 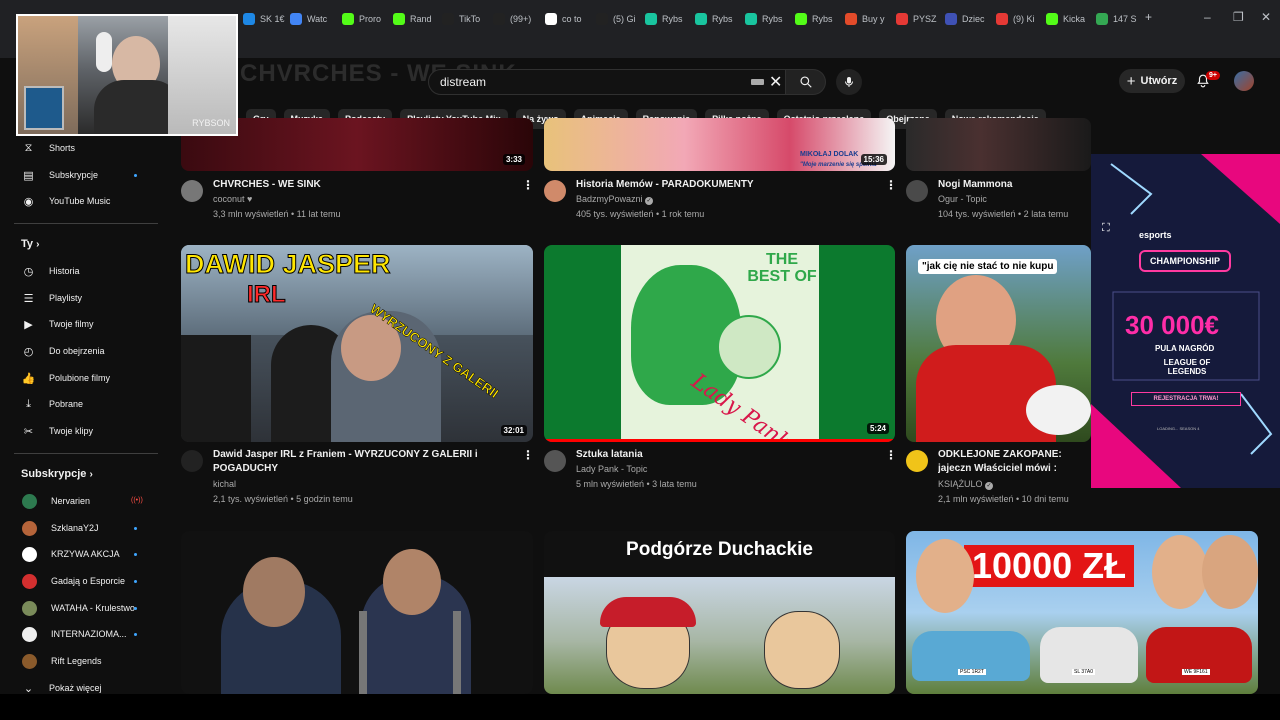 I want to click on new-tab-button: +, so click(x=1148, y=17).